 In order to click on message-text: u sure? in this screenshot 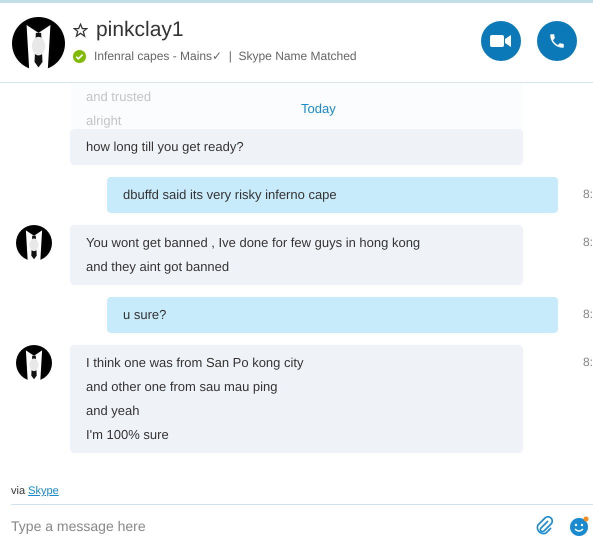, I will do `click(144, 315)`.